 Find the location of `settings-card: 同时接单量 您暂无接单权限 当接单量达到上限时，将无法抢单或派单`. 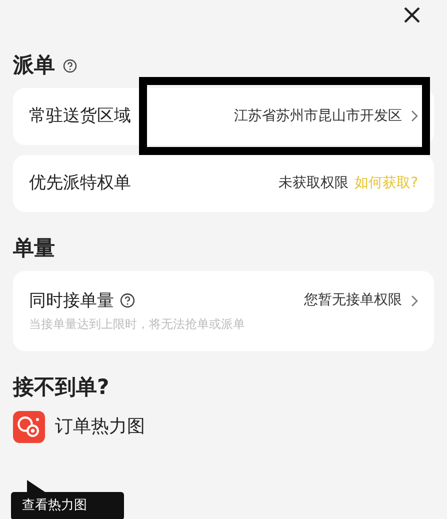

settings-card: 同时接单量 您暂无接单权限 当接单量达到上限时，将无法抢单或派单 is located at coordinates (223, 311).